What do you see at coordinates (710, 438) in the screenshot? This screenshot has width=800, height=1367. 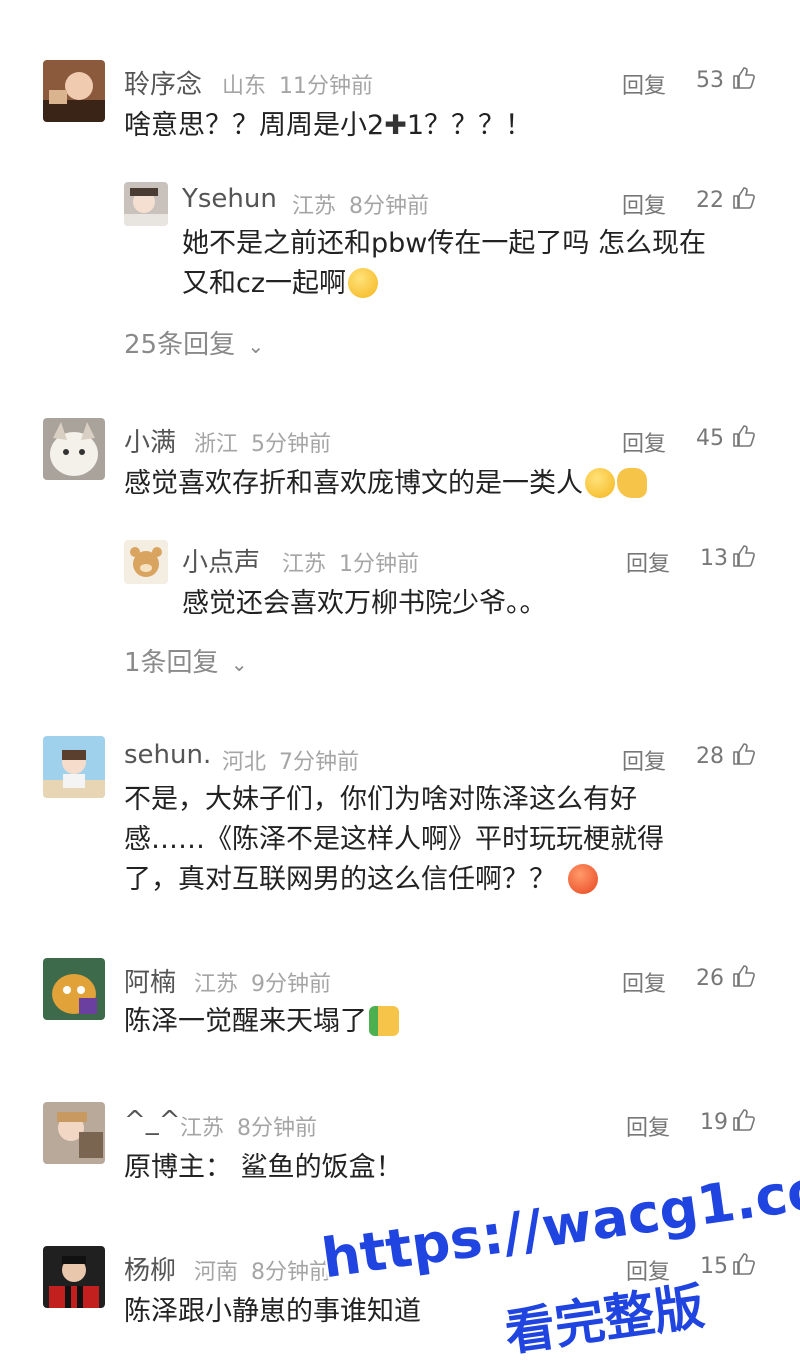 I see `like-count: 45` at bounding box center [710, 438].